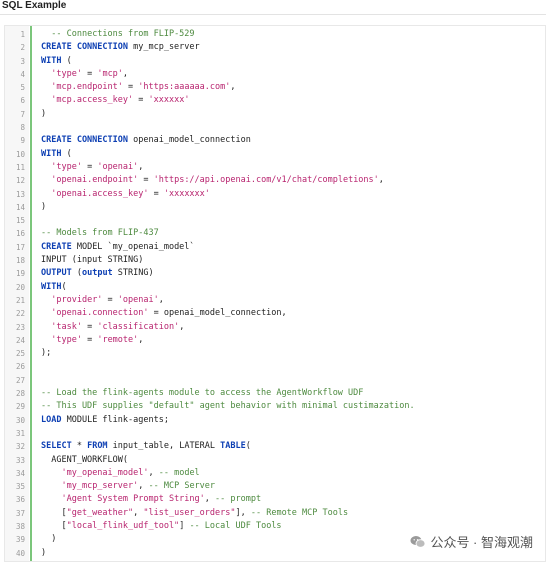 This screenshot has width=546, height=562. I want to click on line-number: 34, so click(20, 473).